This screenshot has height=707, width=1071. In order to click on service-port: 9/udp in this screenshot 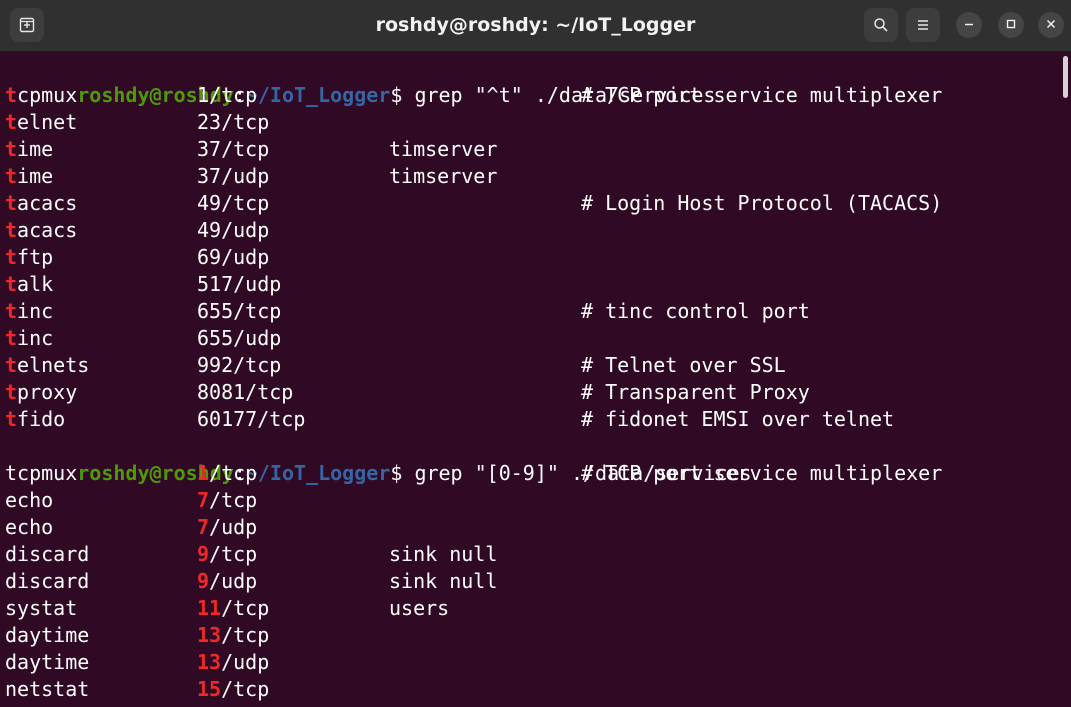, I will do `click(227, 581)`.